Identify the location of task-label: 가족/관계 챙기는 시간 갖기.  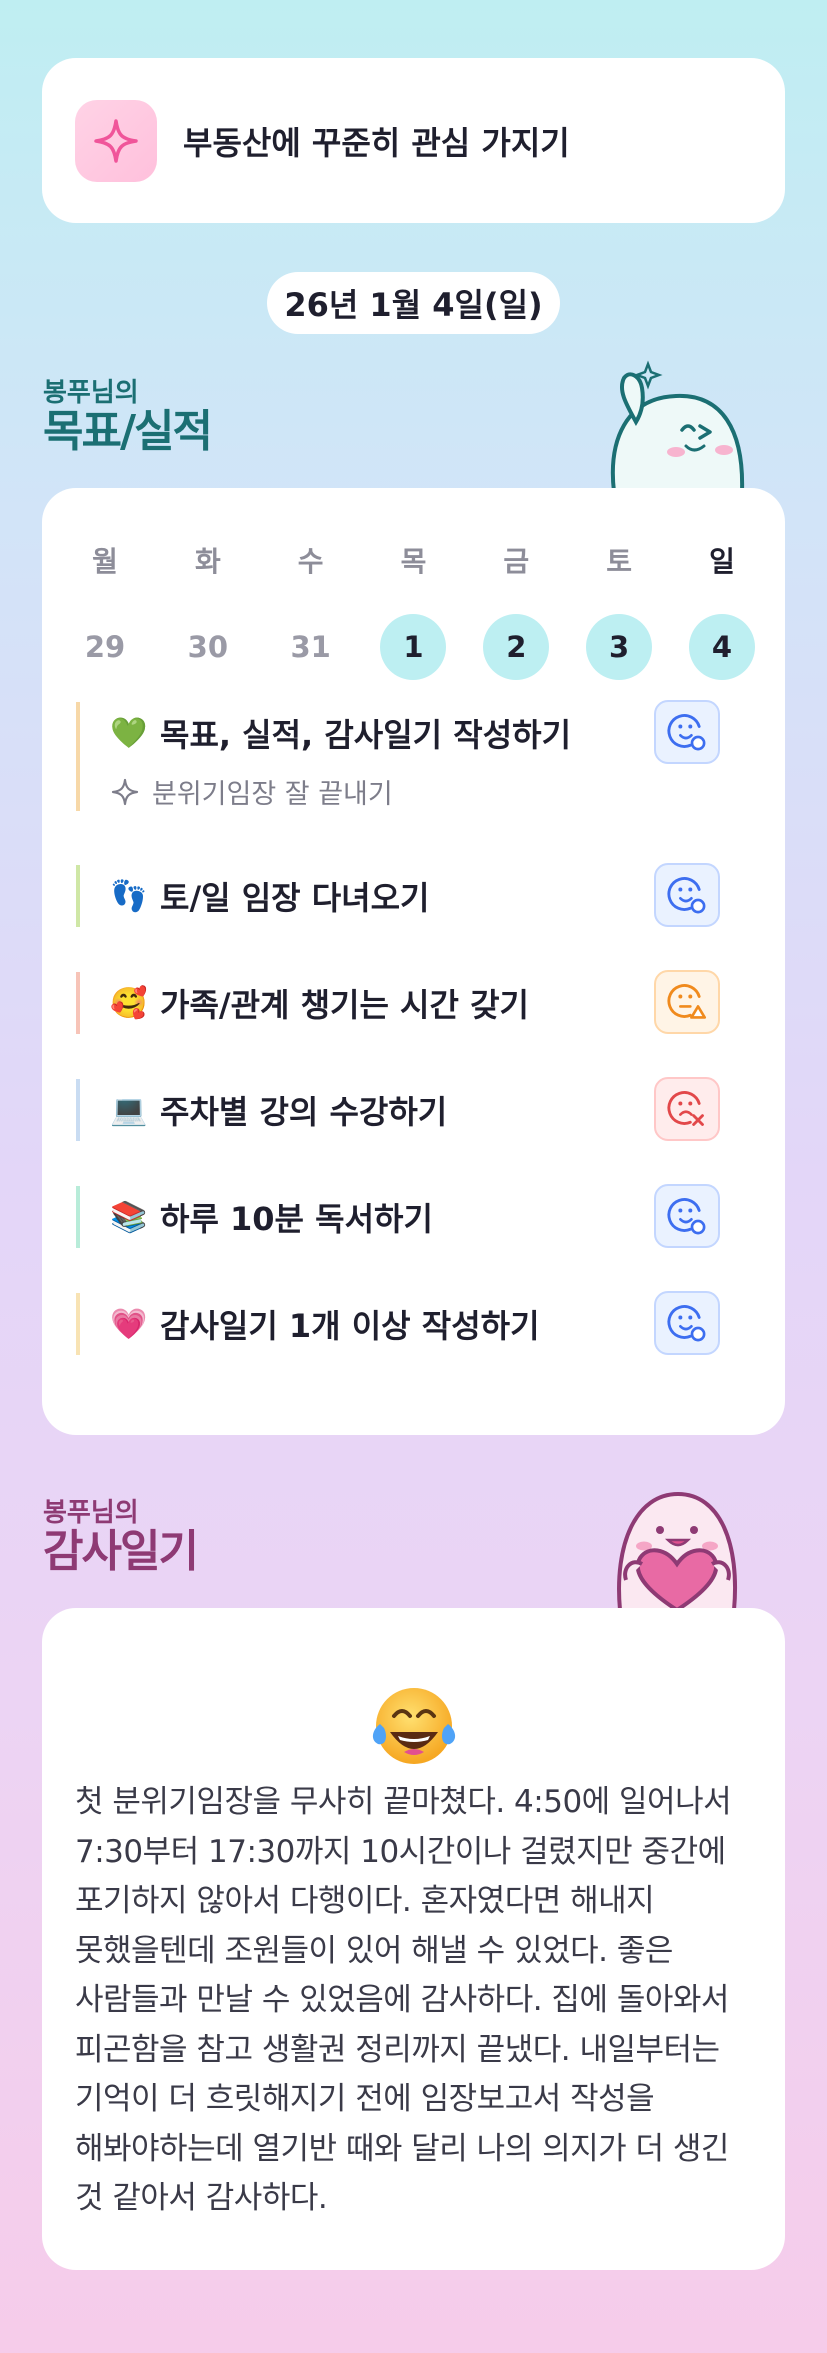
(344, 1005).